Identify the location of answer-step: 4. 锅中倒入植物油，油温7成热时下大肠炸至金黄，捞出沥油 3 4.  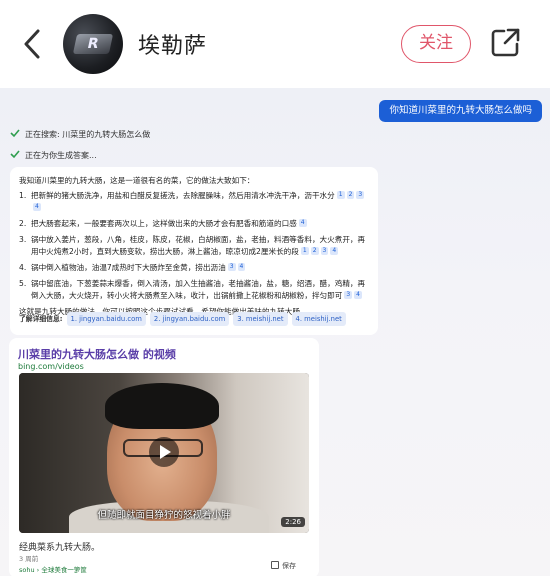
(194, 268).